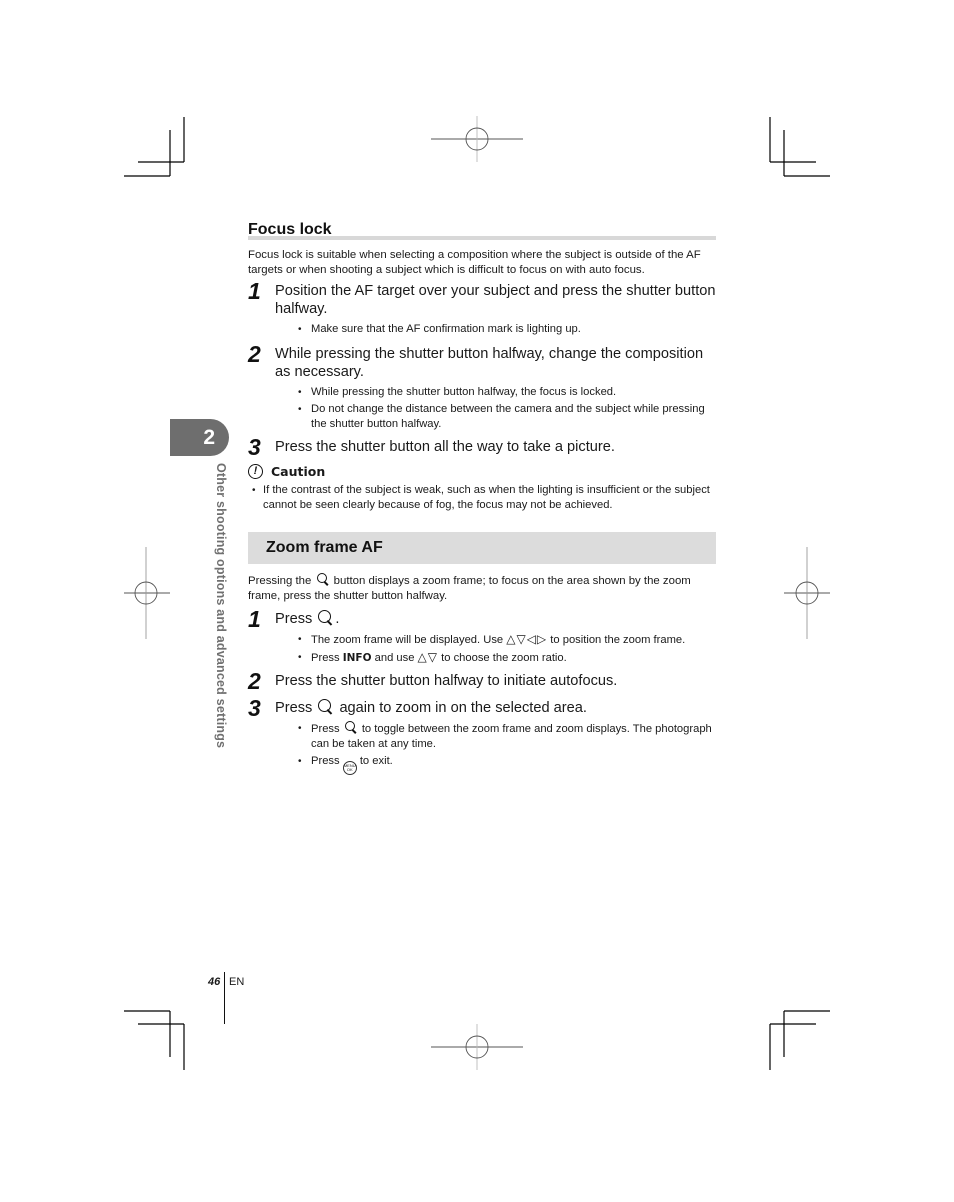 The width and height of the screenshot is (954, 1202). What do you see at coordinates (428, 657) in the screenshot?
I see `up-down-arrows-icon: △▽` at bounding box center [428, 657].